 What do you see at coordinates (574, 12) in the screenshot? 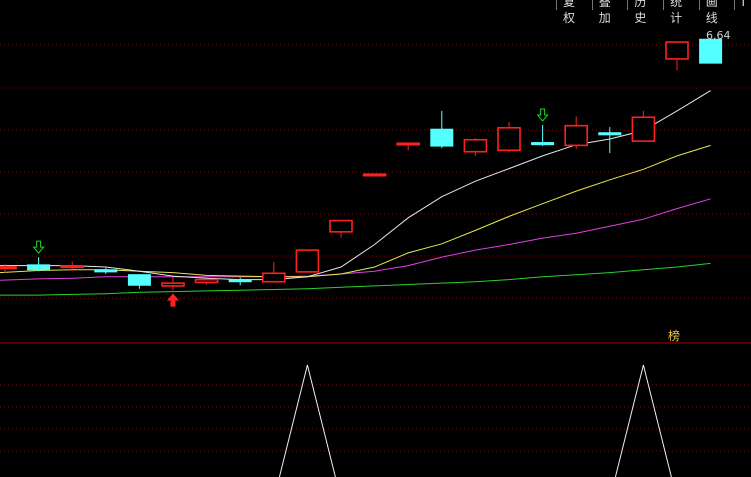
I see `restore-rights-button: 复权` at bounding box center [574, 12].